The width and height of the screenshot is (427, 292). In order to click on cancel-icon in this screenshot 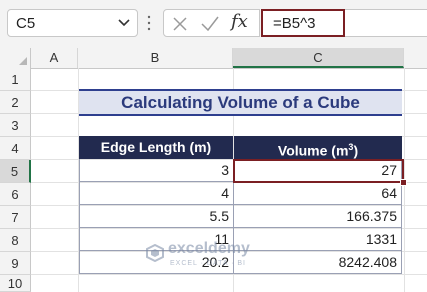, I will do `click(180, 24)`.